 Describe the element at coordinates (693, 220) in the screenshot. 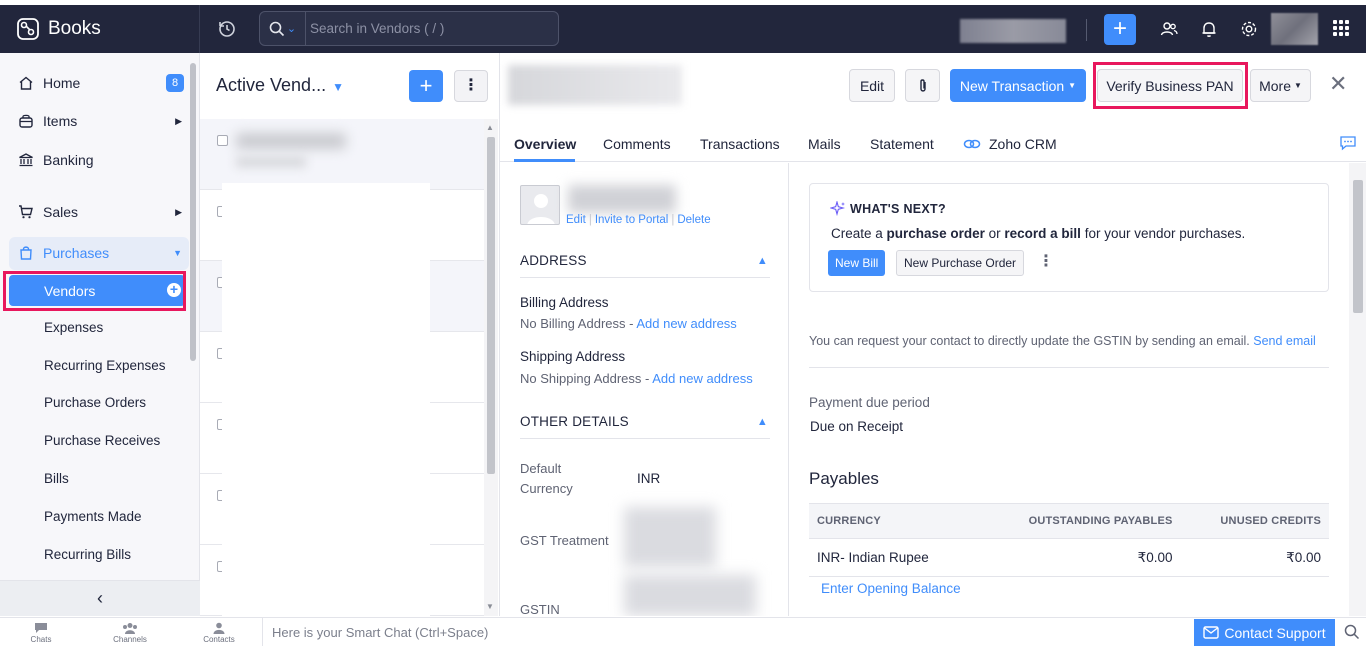

I see `delete-contact-link: Delete` at that location.